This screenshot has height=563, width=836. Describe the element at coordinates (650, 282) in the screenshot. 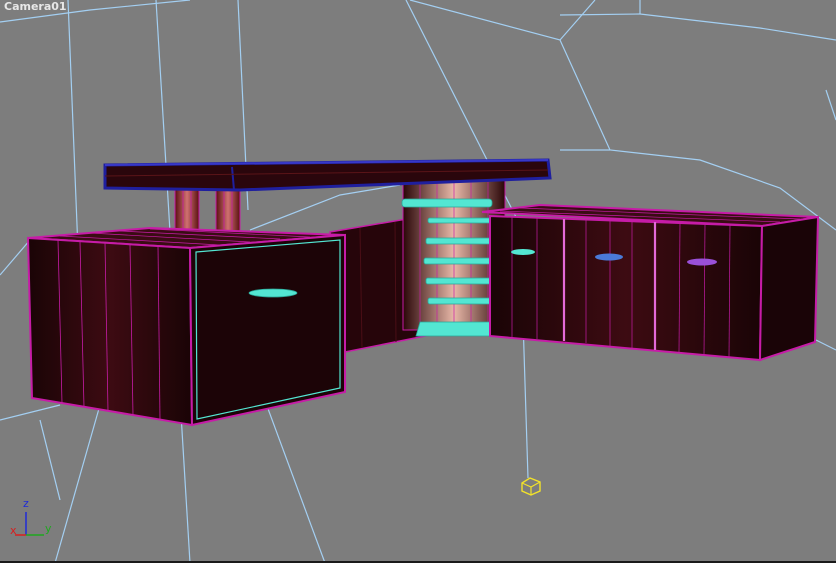

I see `right-cabinet` at that location.